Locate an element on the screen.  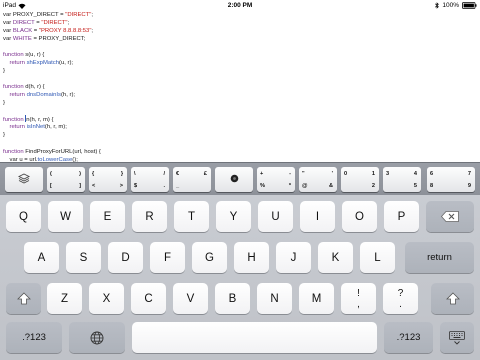
code-token: } is located at coordinates (4, 103).